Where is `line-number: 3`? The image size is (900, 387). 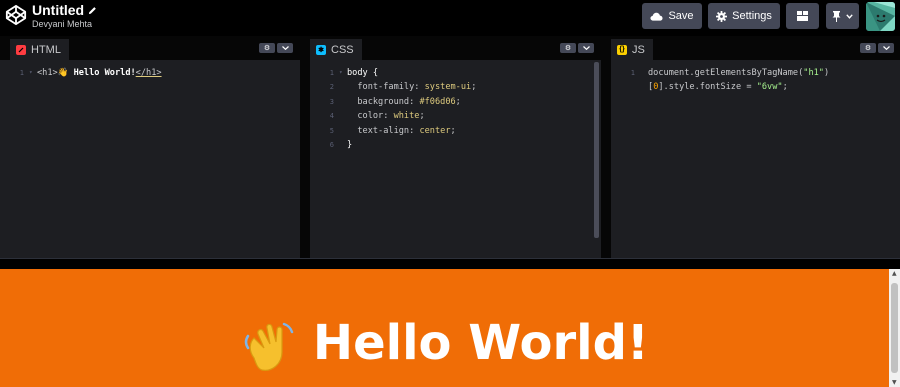 line-number: 3 is located at coordinates (331, 101).